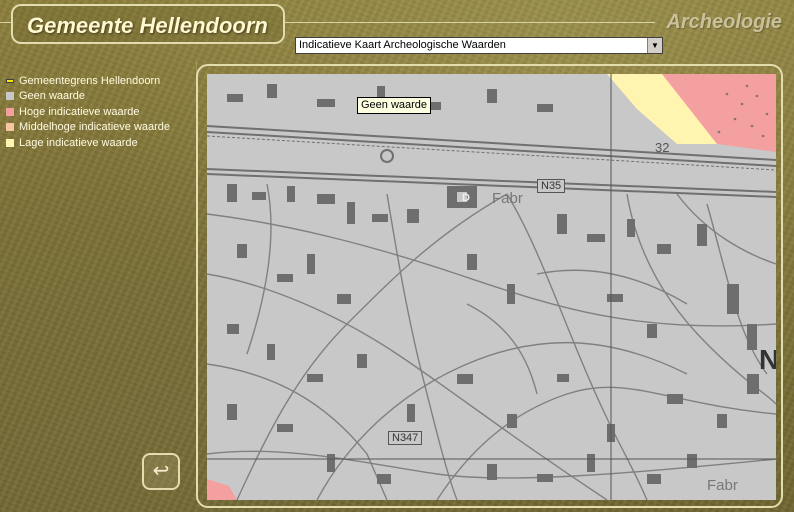 The height and width of the screenshot is (512, 794). I want to click on app-title: Gemeente Hellendoorn, so click(147, 25).